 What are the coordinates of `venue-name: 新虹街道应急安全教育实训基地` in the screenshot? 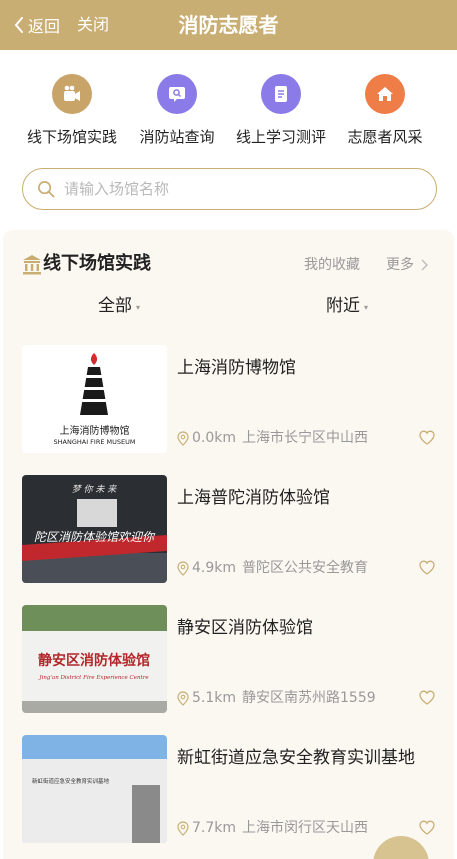 It's located at (296, 758).